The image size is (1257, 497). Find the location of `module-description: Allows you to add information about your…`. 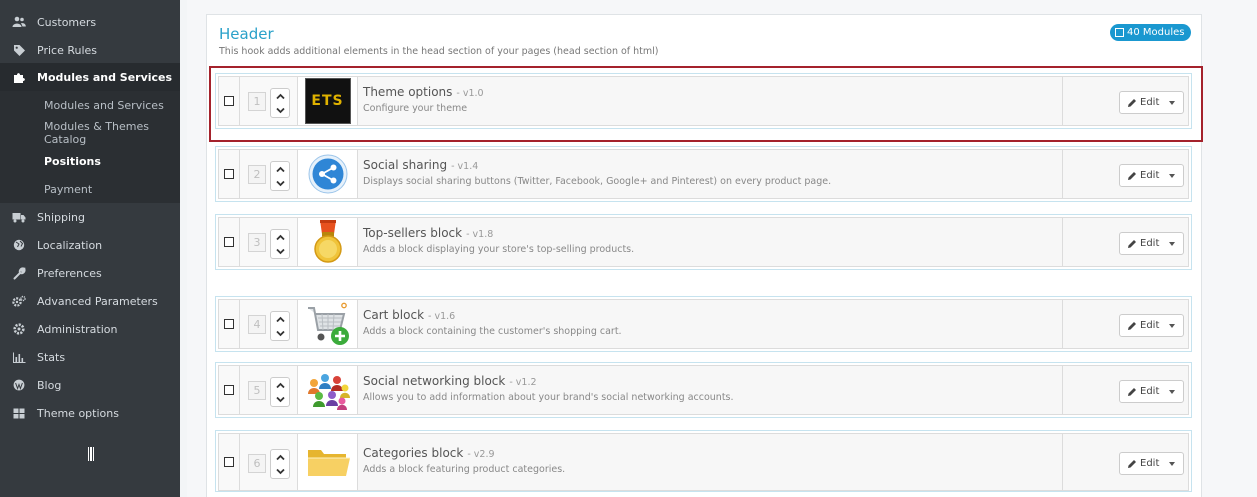

module-description: Allows you to add information about your… is located at coordinates (548, 397).